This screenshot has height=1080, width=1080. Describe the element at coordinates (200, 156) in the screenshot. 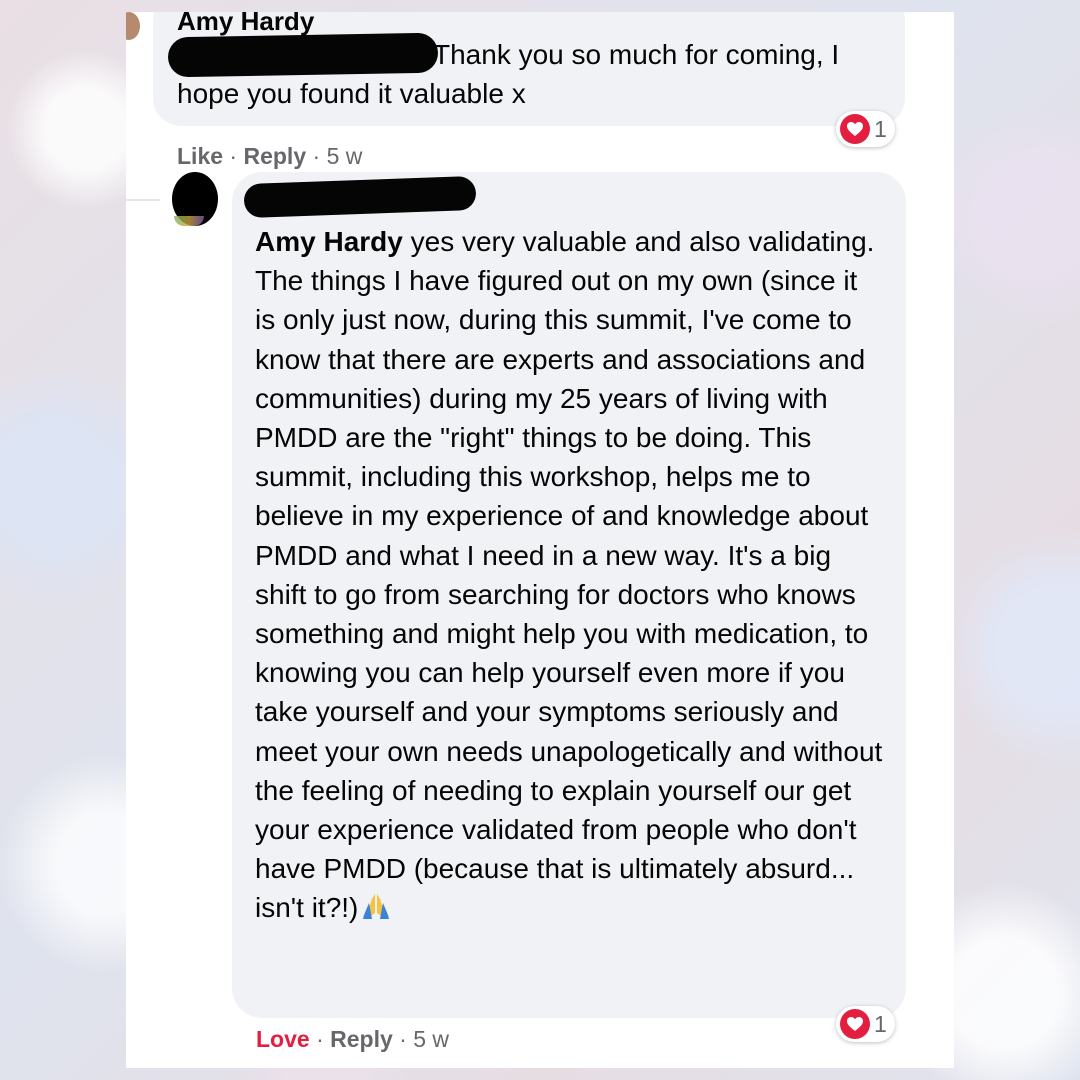

I see `like-button: Like` at that location.